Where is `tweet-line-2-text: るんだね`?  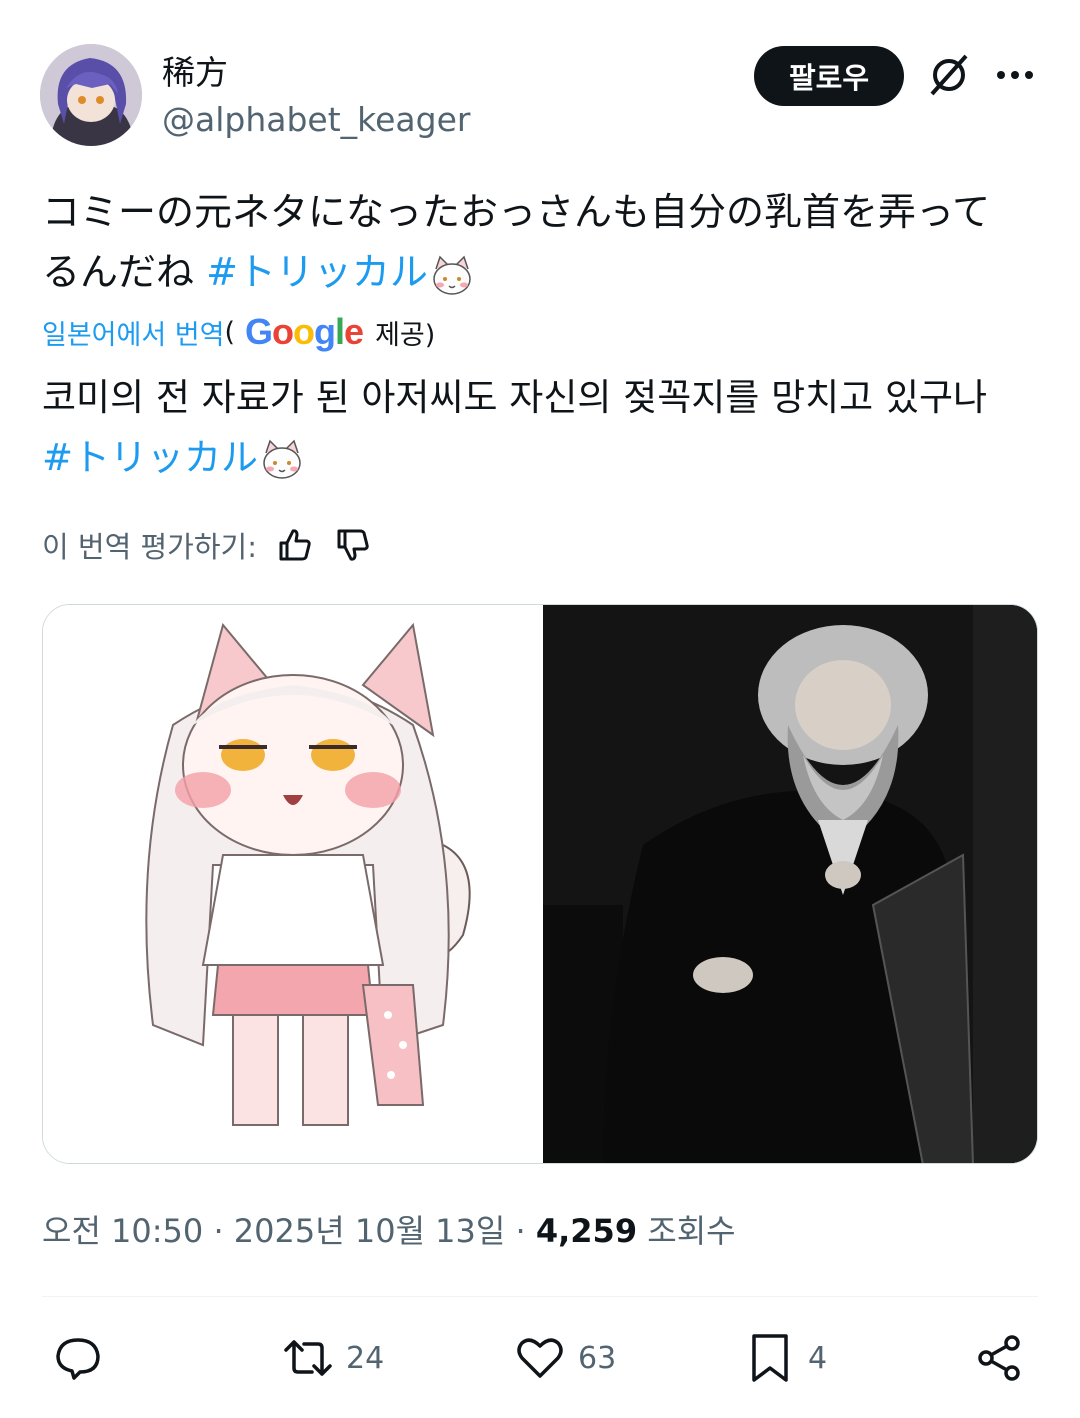
tweet-line-2-text: るんだね is located at coordinates (124, 272).